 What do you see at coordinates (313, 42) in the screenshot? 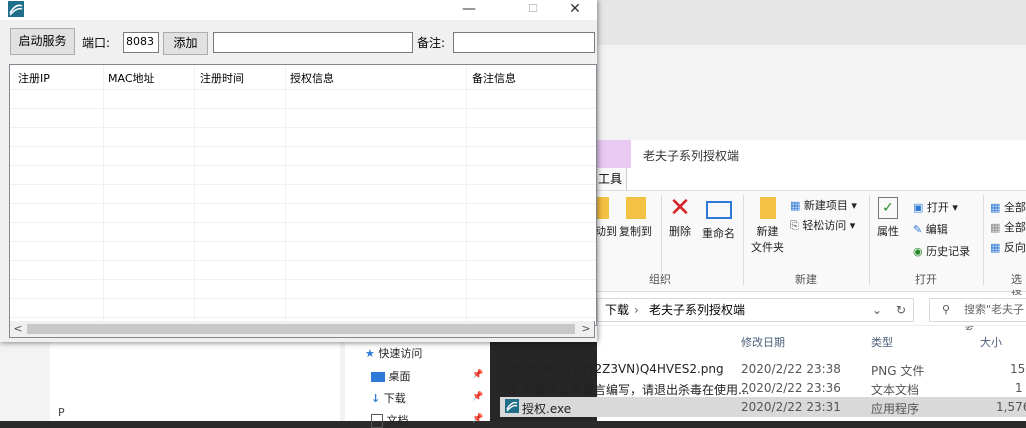
I see `text-input` at bounding box center [313, 42].